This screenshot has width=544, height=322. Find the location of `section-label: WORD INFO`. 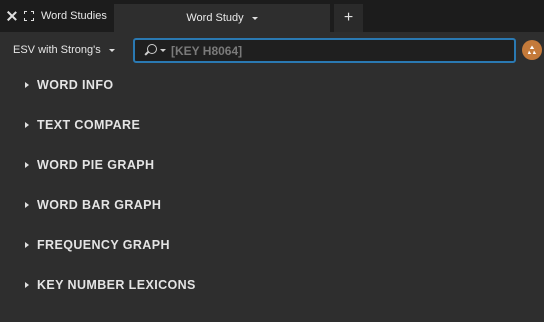

section-label: WORD INFO is located at coordinates (75, 85).